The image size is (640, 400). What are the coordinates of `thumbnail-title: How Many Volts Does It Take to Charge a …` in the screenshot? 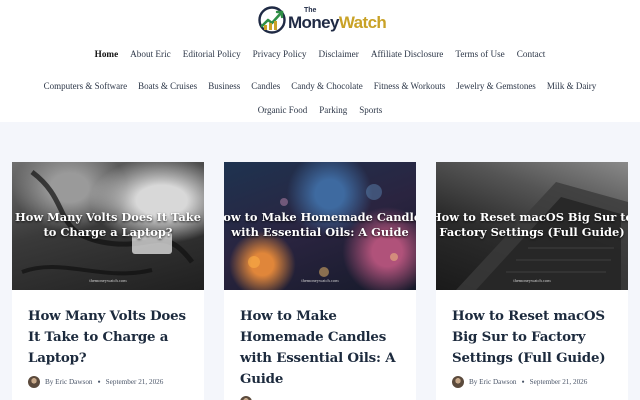 It's located at (108, 225).